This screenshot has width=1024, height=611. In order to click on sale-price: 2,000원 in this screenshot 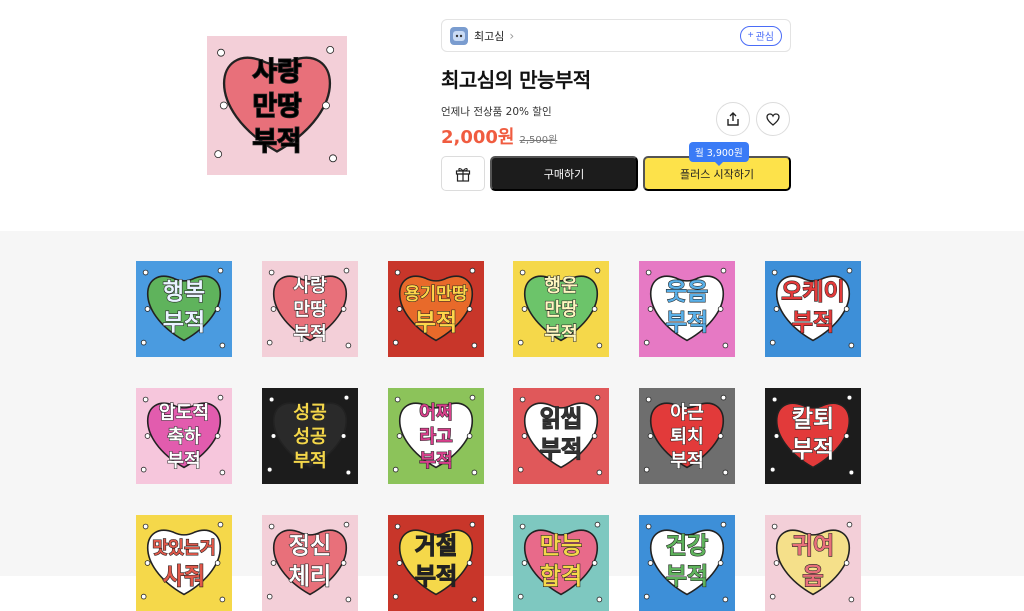, I will do `click(478, 137)`.